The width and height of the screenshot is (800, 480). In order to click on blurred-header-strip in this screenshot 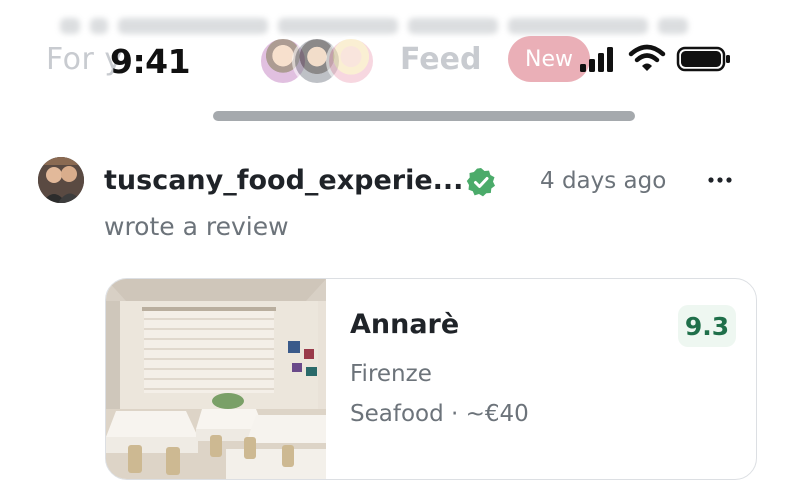, I will do `click(390, 26)`.